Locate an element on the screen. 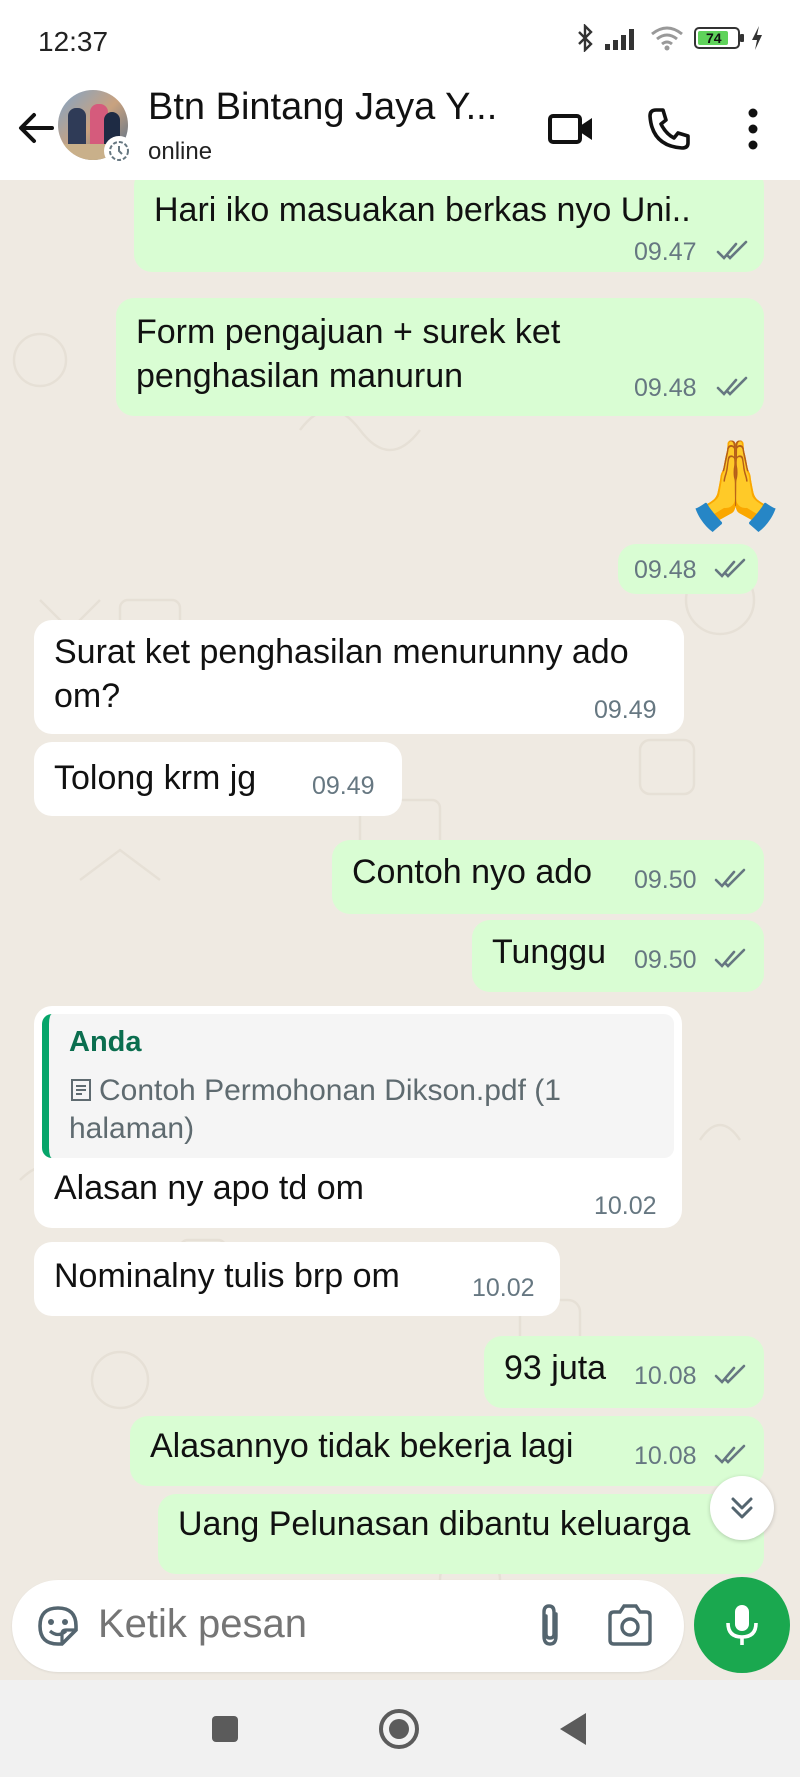 The width and height of the screenshot is (800, 1777). battery-icon: 74 is located at coordinates (719, 38).